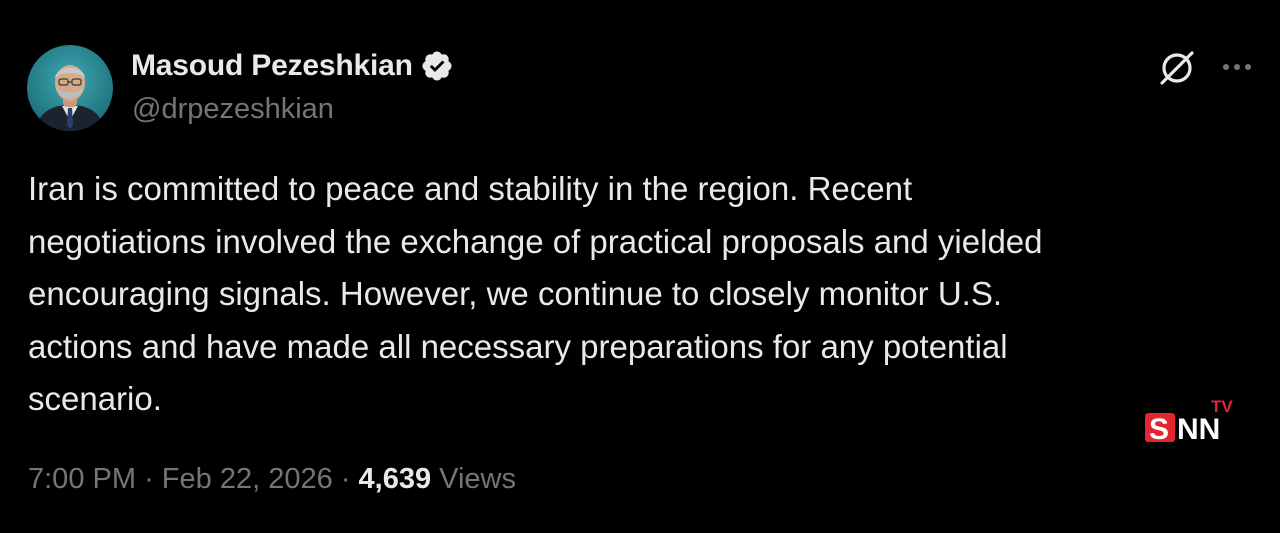 This screenshot has width=1280, height=533. What do you see at coordinates (1159, 429) in the screenshot?
I see `svg-text: S` at bounding box center [1159, 429].